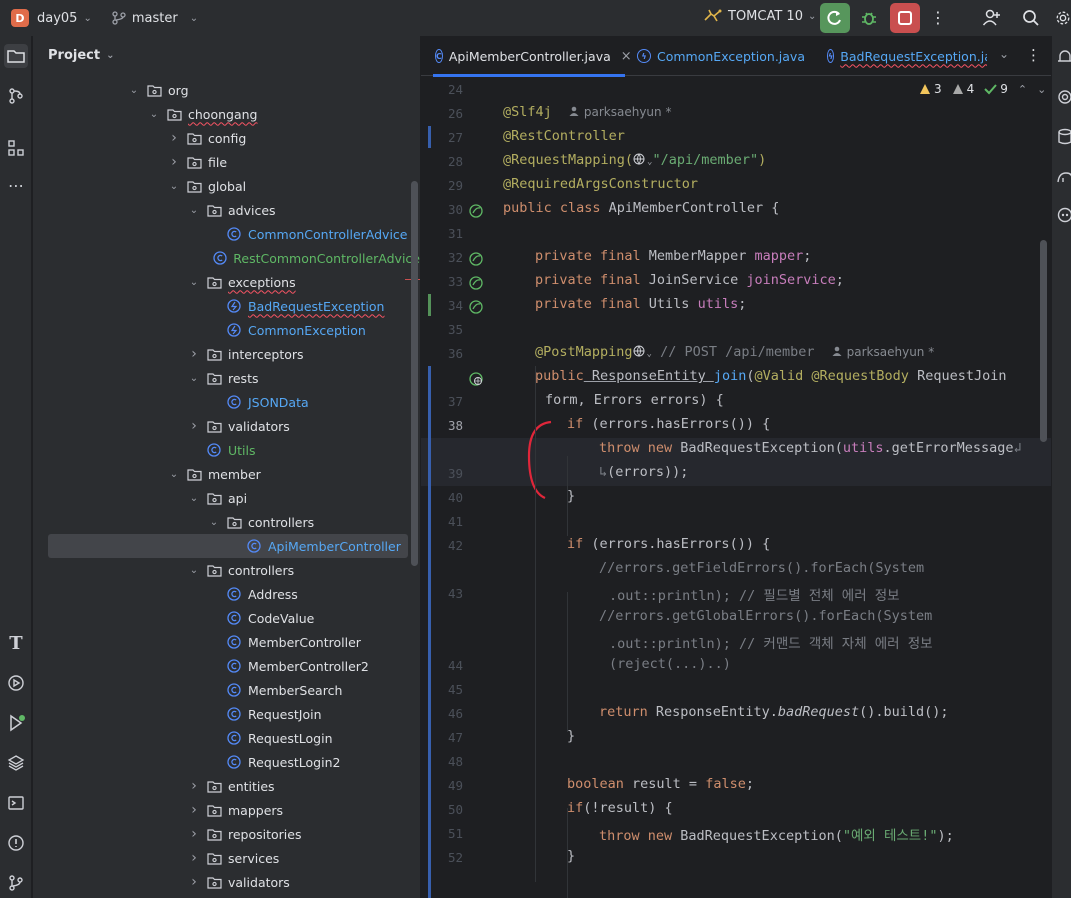 Image resolution: width=1071 pixels, height=898 pixels. Describe the element at coordinates (761, 568) in the screenshot. I see `code-line: //errors.getFieldErrors().forEach(System` at that location.